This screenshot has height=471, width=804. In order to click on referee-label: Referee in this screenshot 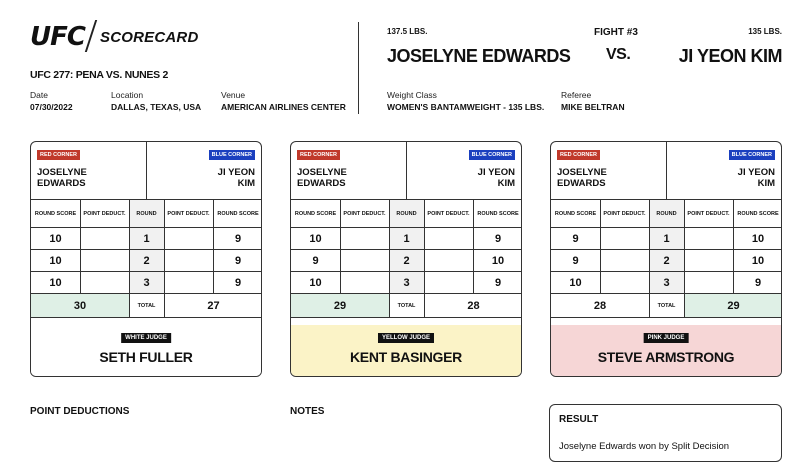, I will do `click(576, 95)`.